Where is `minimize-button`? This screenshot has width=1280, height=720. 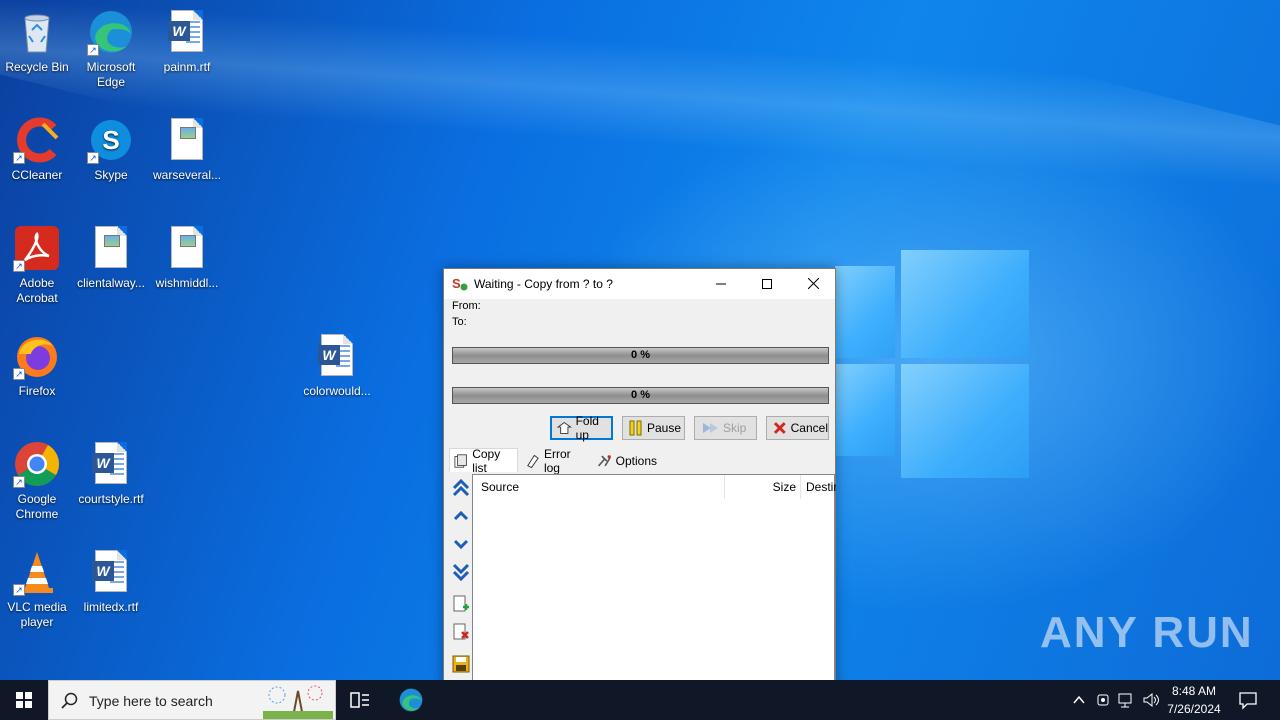
minimize-button is located at coordinates (721, 284).